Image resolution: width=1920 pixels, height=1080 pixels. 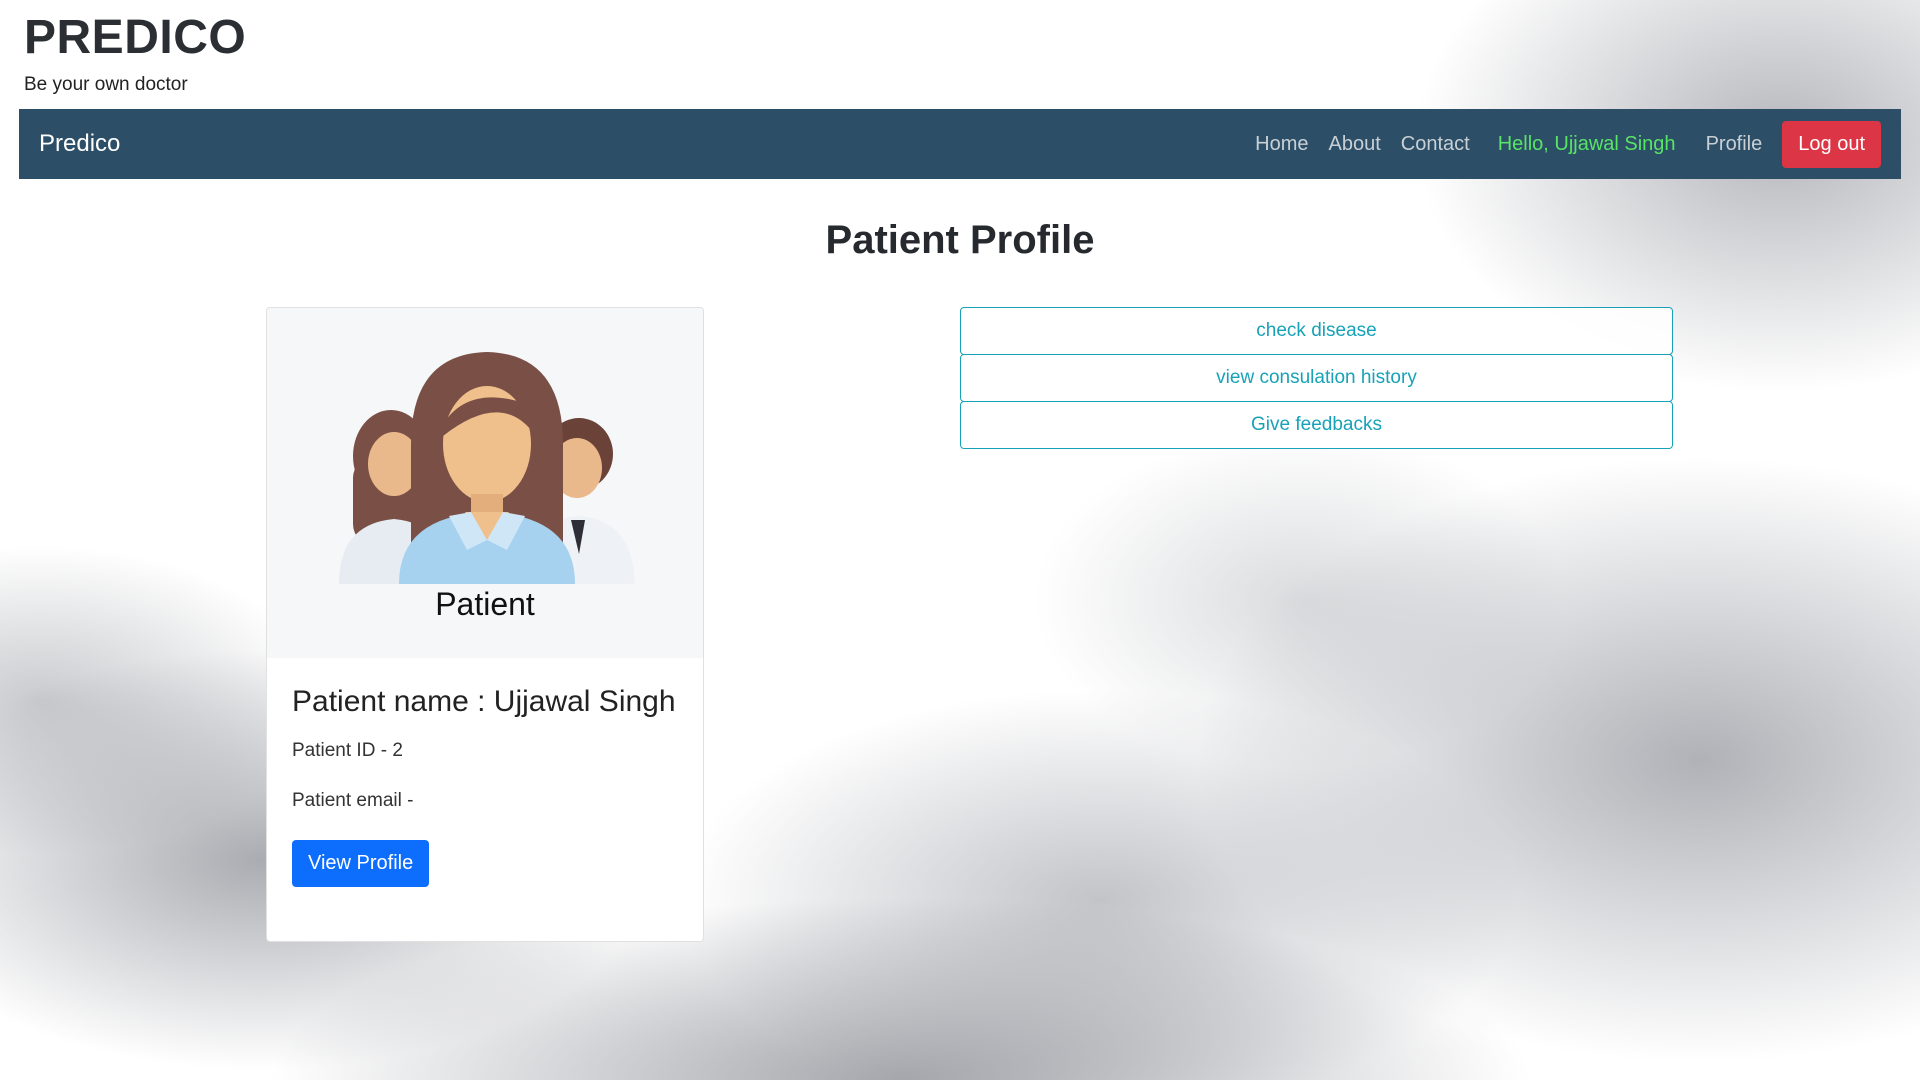 What do you see at coordinates (1435, 144) in the screenshot?
I see `nav-link-contact: Contact` at bounding box center [1435, 144].